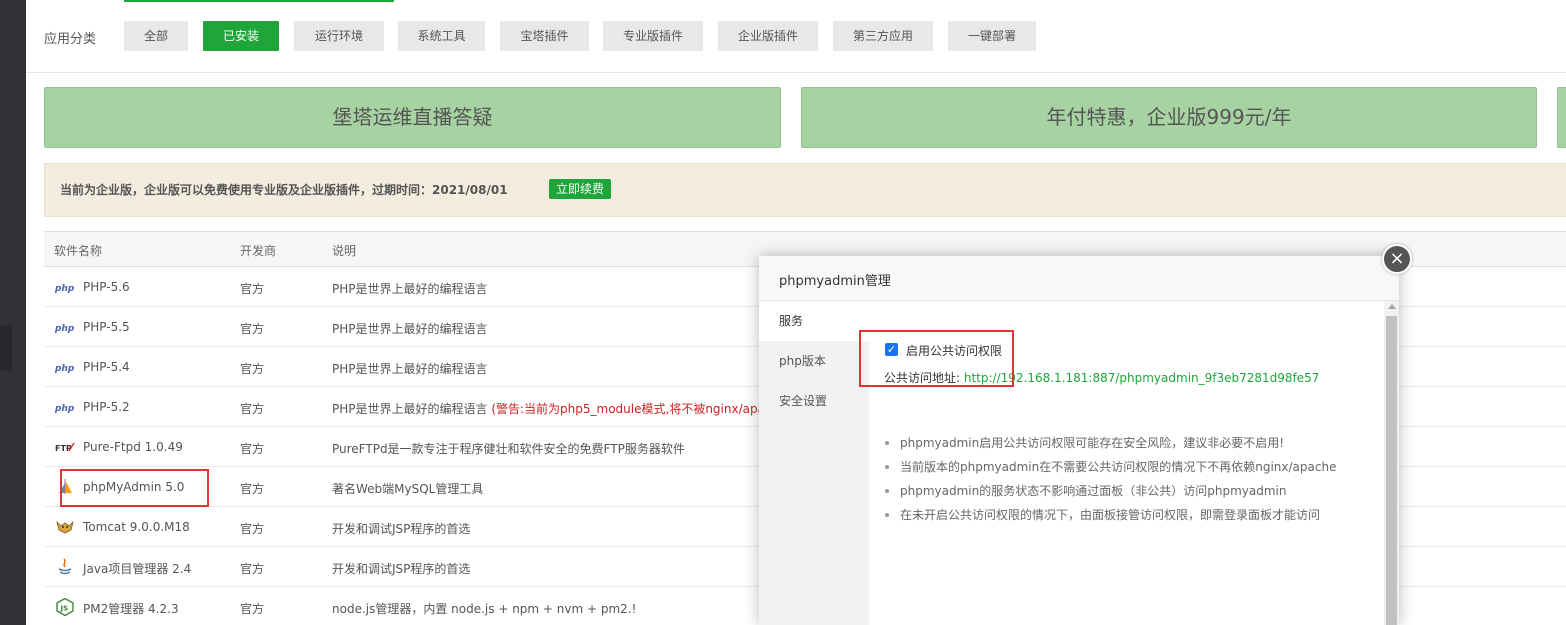 This screenshot has height=625, width=1566. I want to click on category-pro-plugins: 专业版插件, so click(653, 36).